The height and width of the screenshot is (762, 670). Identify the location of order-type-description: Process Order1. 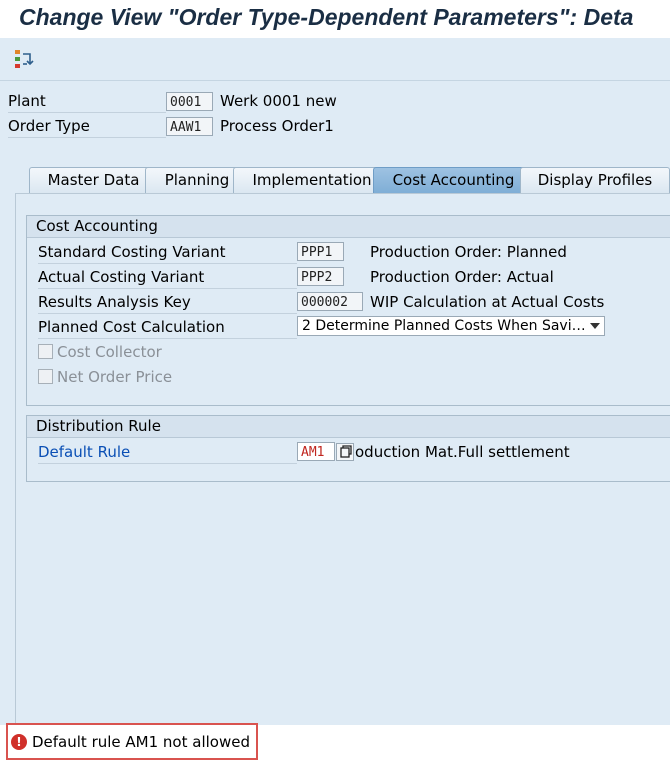
(277, 126).